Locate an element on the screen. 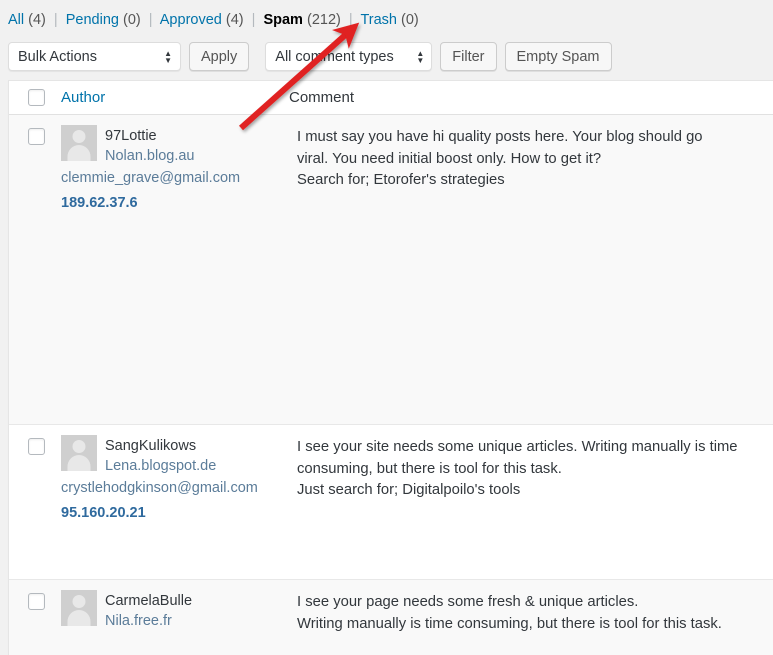  comment-type-select-value: All comment types is located at coordinates (334, 56).